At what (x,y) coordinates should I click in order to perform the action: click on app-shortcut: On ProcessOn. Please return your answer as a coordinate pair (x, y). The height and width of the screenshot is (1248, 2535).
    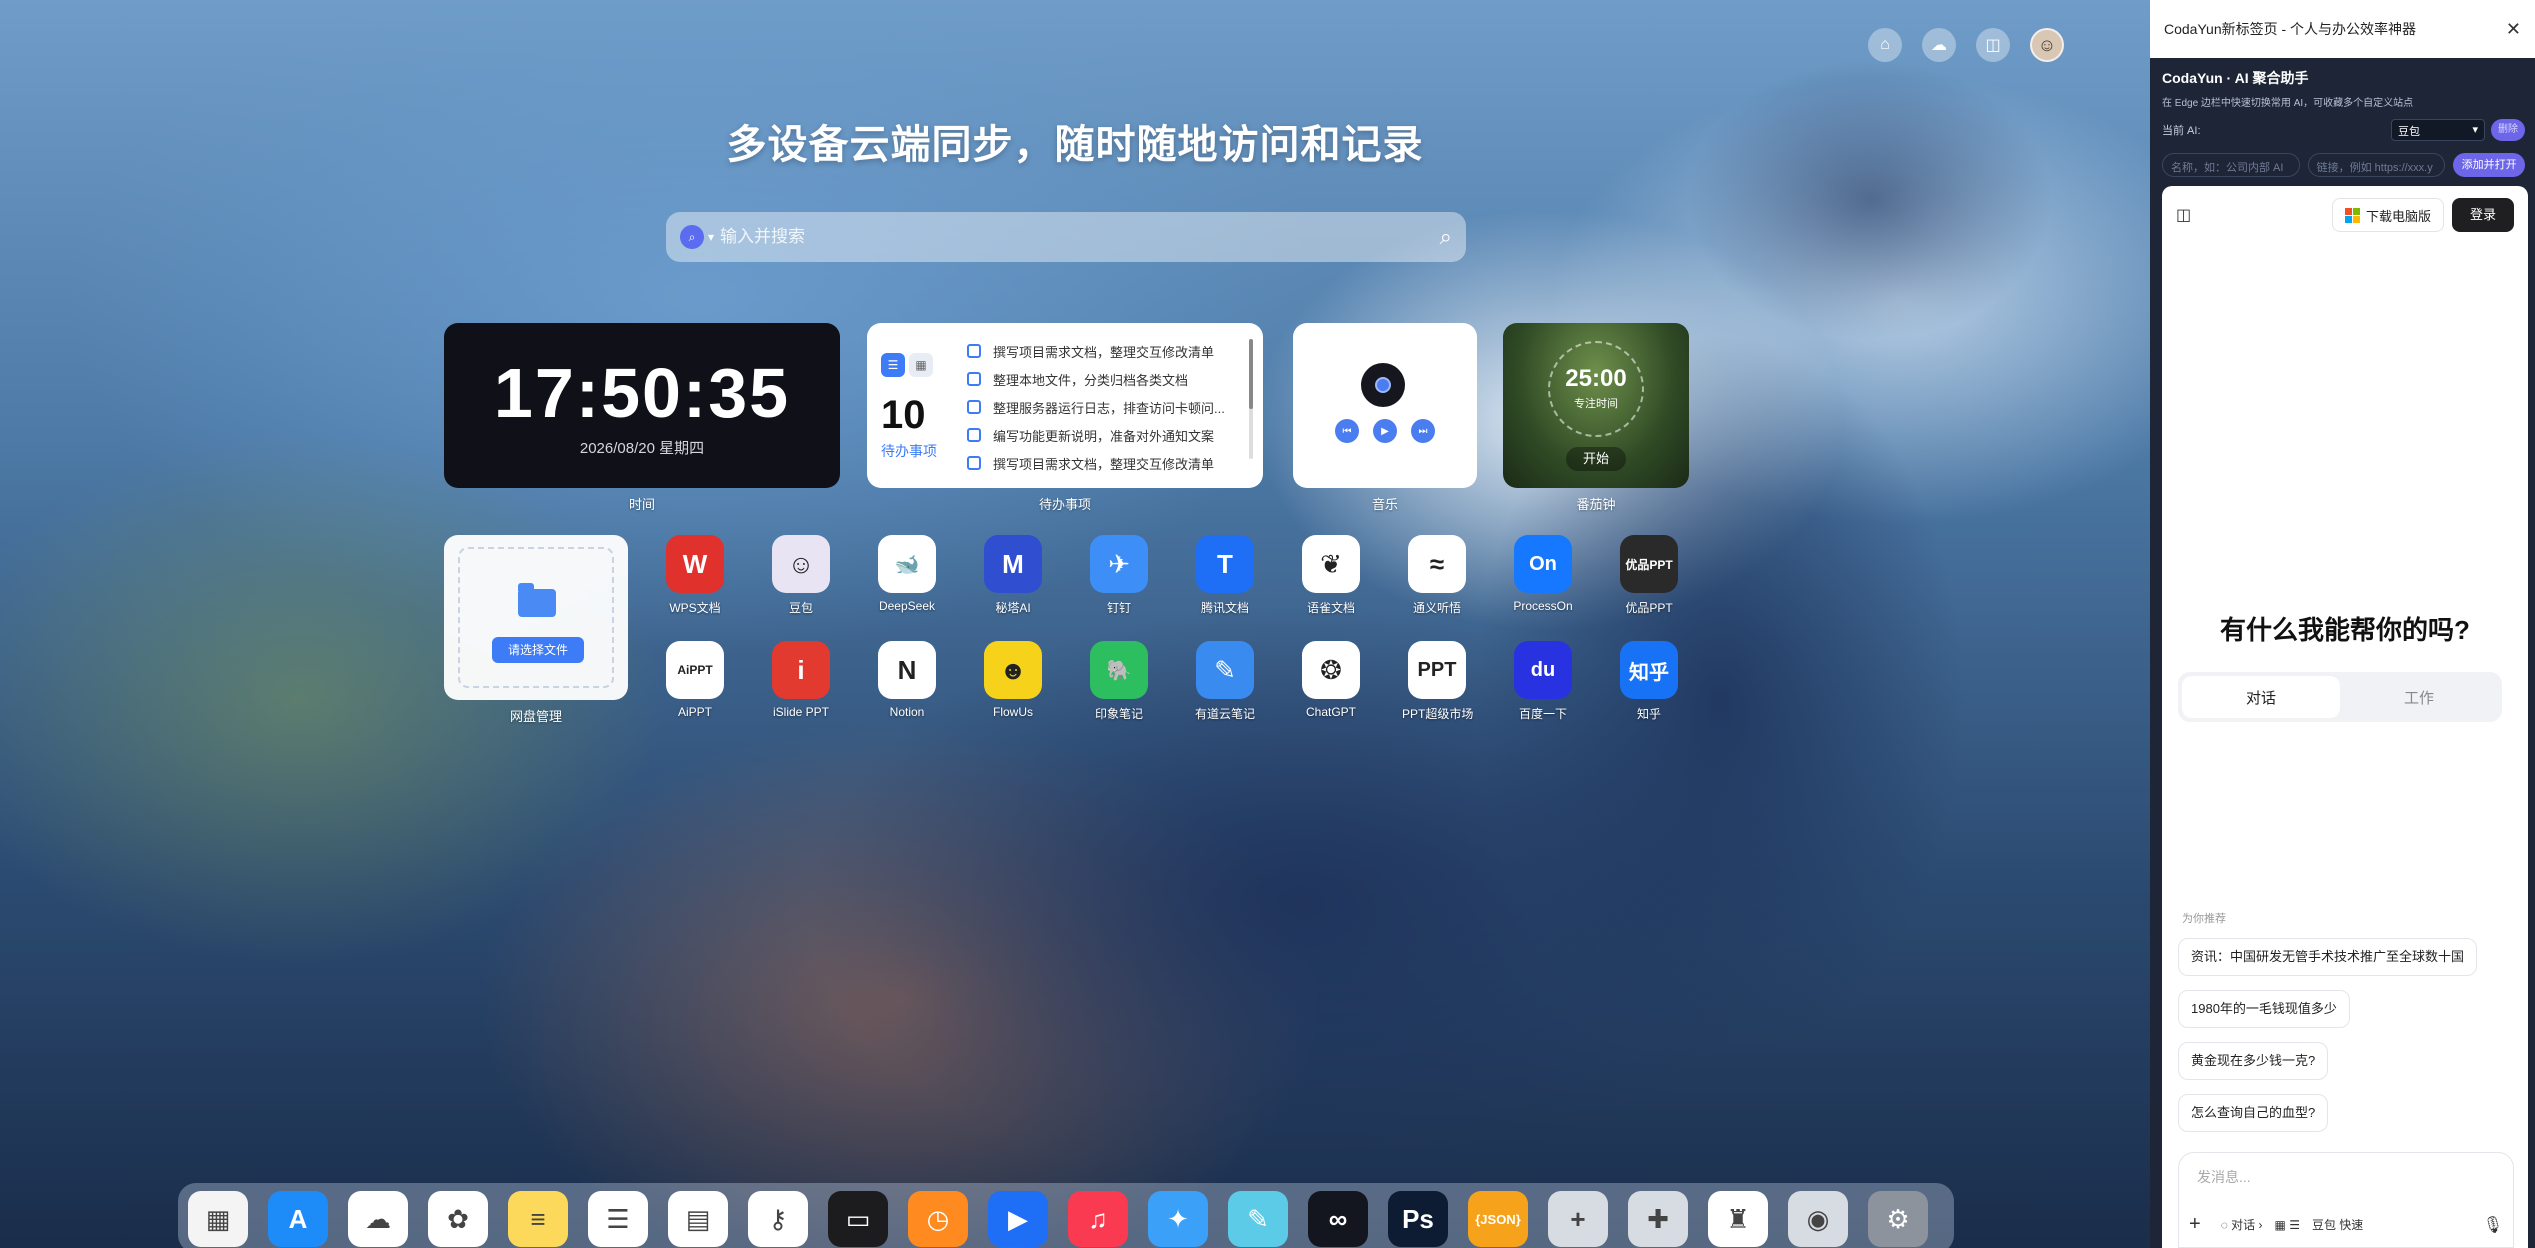
    Looking at the image, I should click on (1543, 574).